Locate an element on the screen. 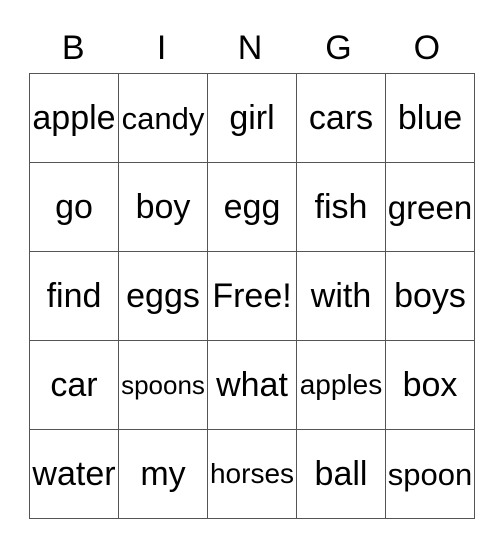 Image resolution: width=500 pixels, height=544 pixels. bingo-cell: cars is located at coordinates (341, 118).